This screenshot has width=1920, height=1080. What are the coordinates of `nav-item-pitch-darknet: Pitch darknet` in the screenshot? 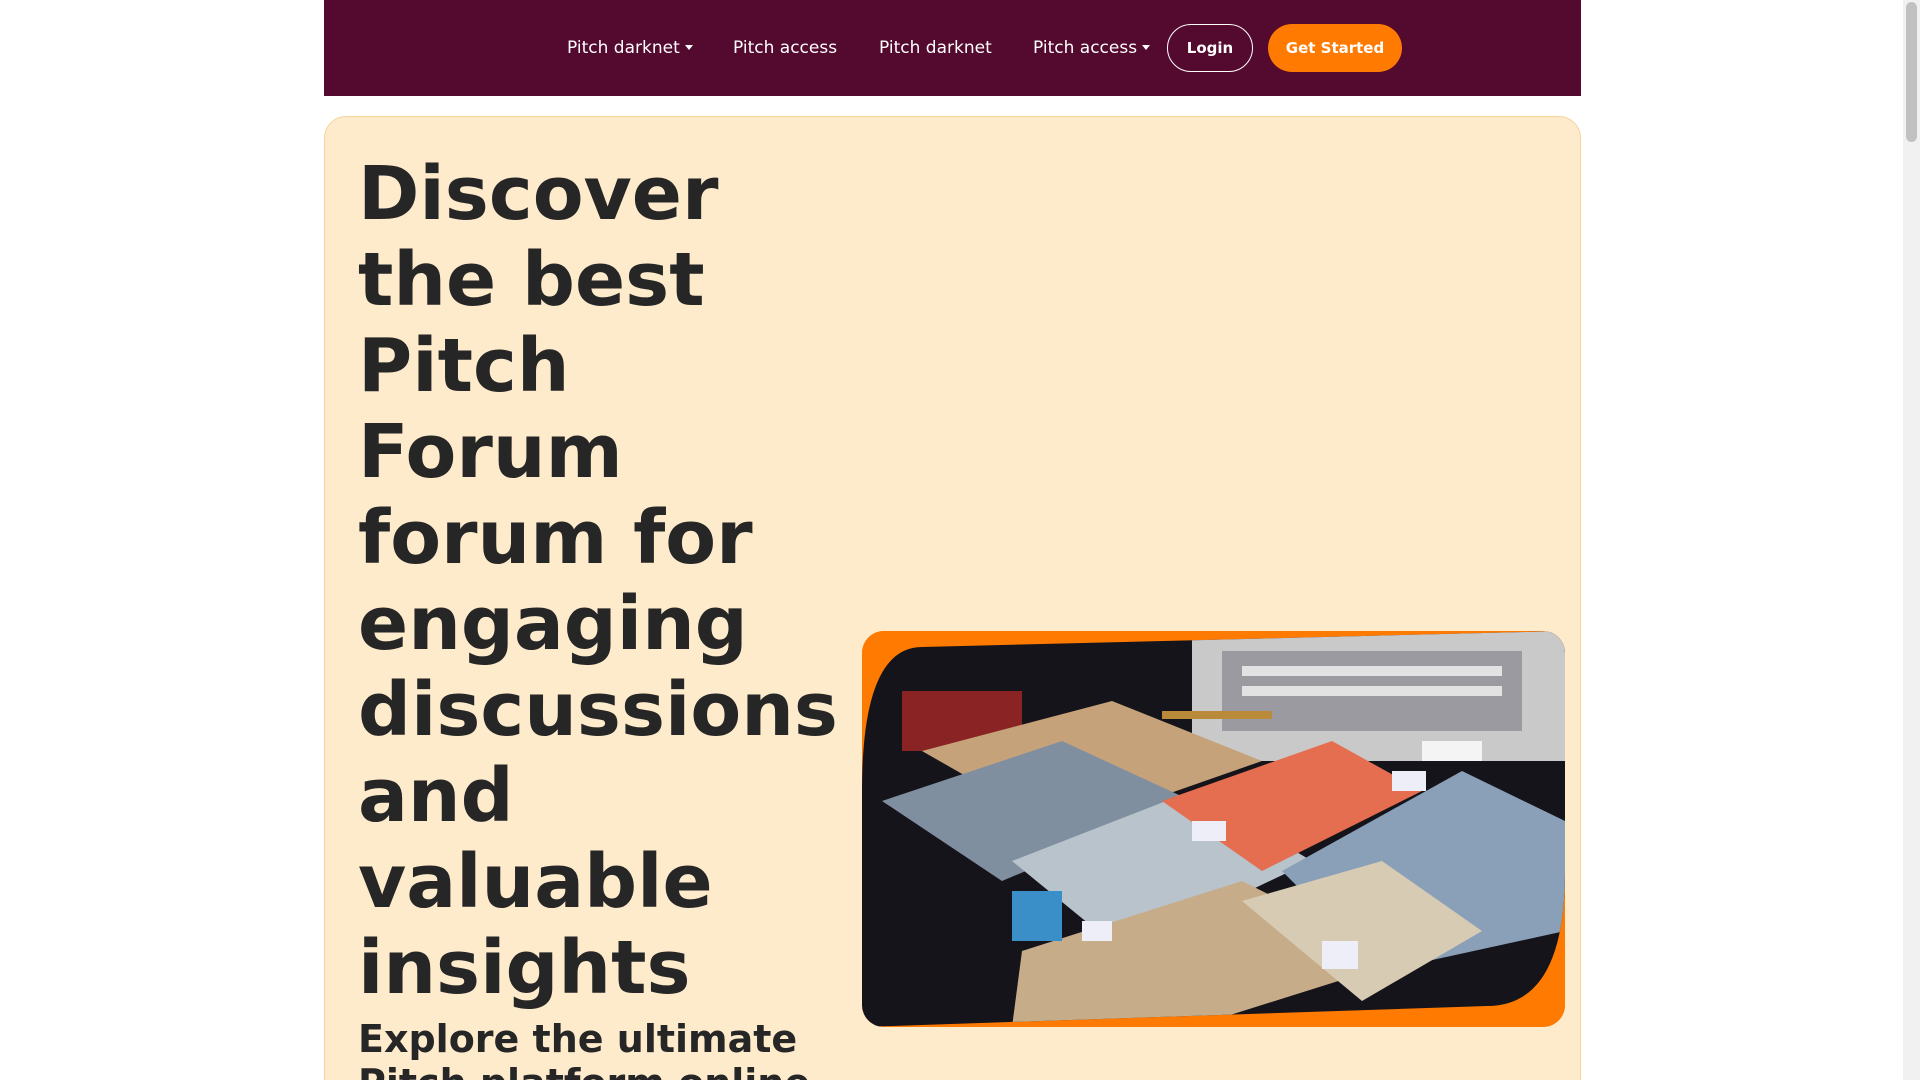 It's located at (935, 48).